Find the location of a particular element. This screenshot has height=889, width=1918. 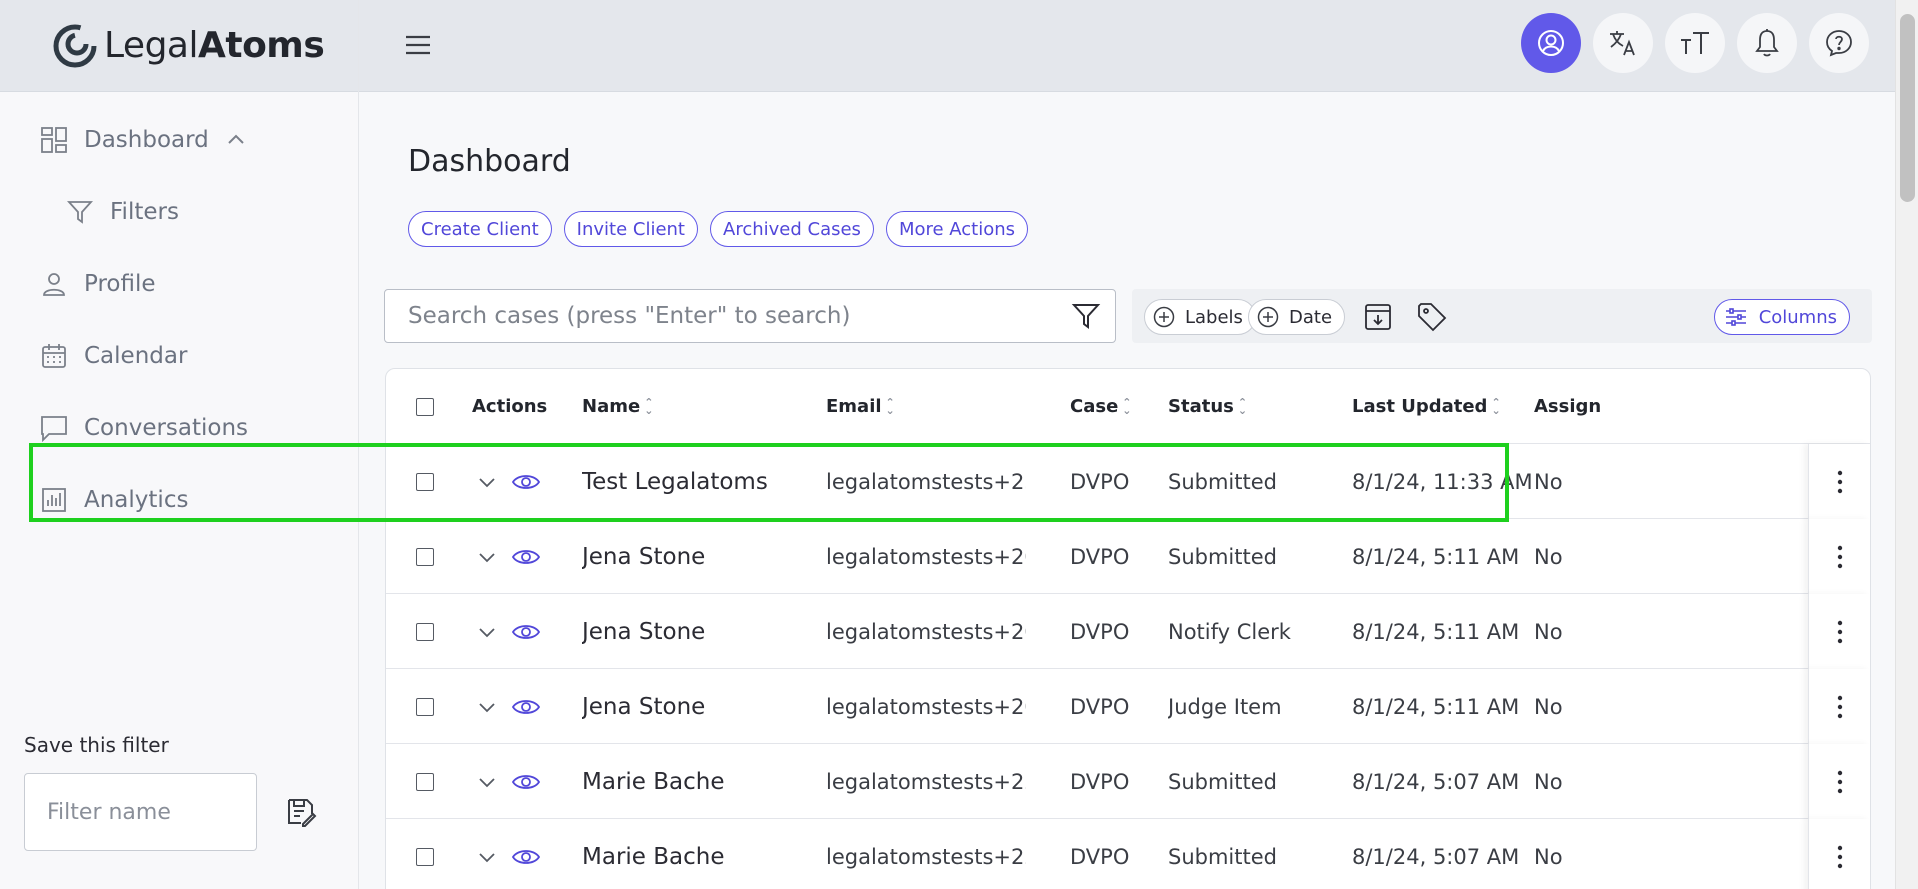

cell-name: Test Legalatoms is located at coordinates (675, 481).